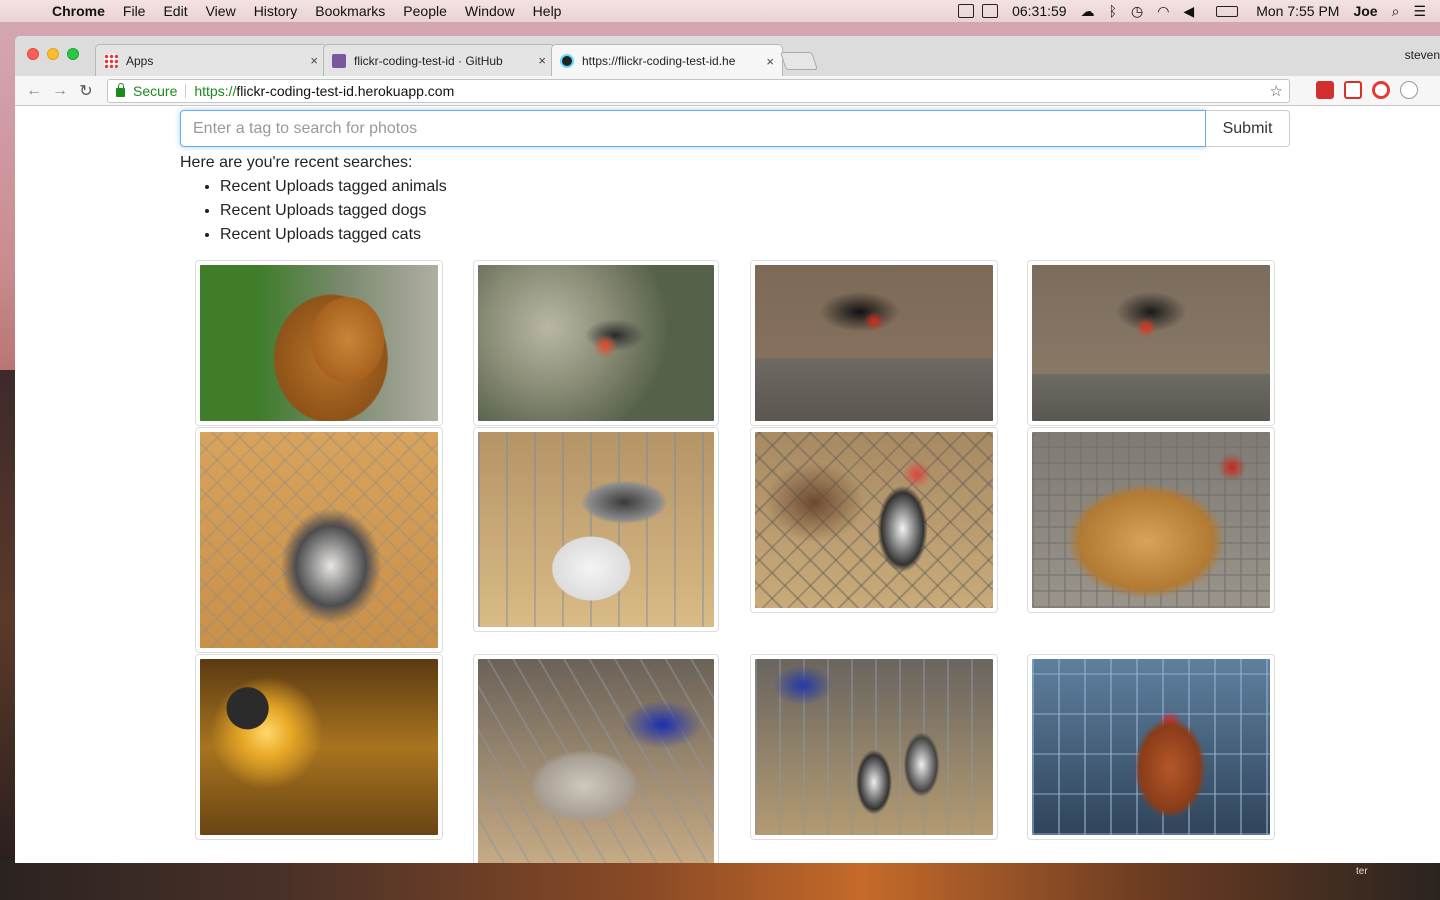  I want to click on apps-grid-icon, so click(111, 60).